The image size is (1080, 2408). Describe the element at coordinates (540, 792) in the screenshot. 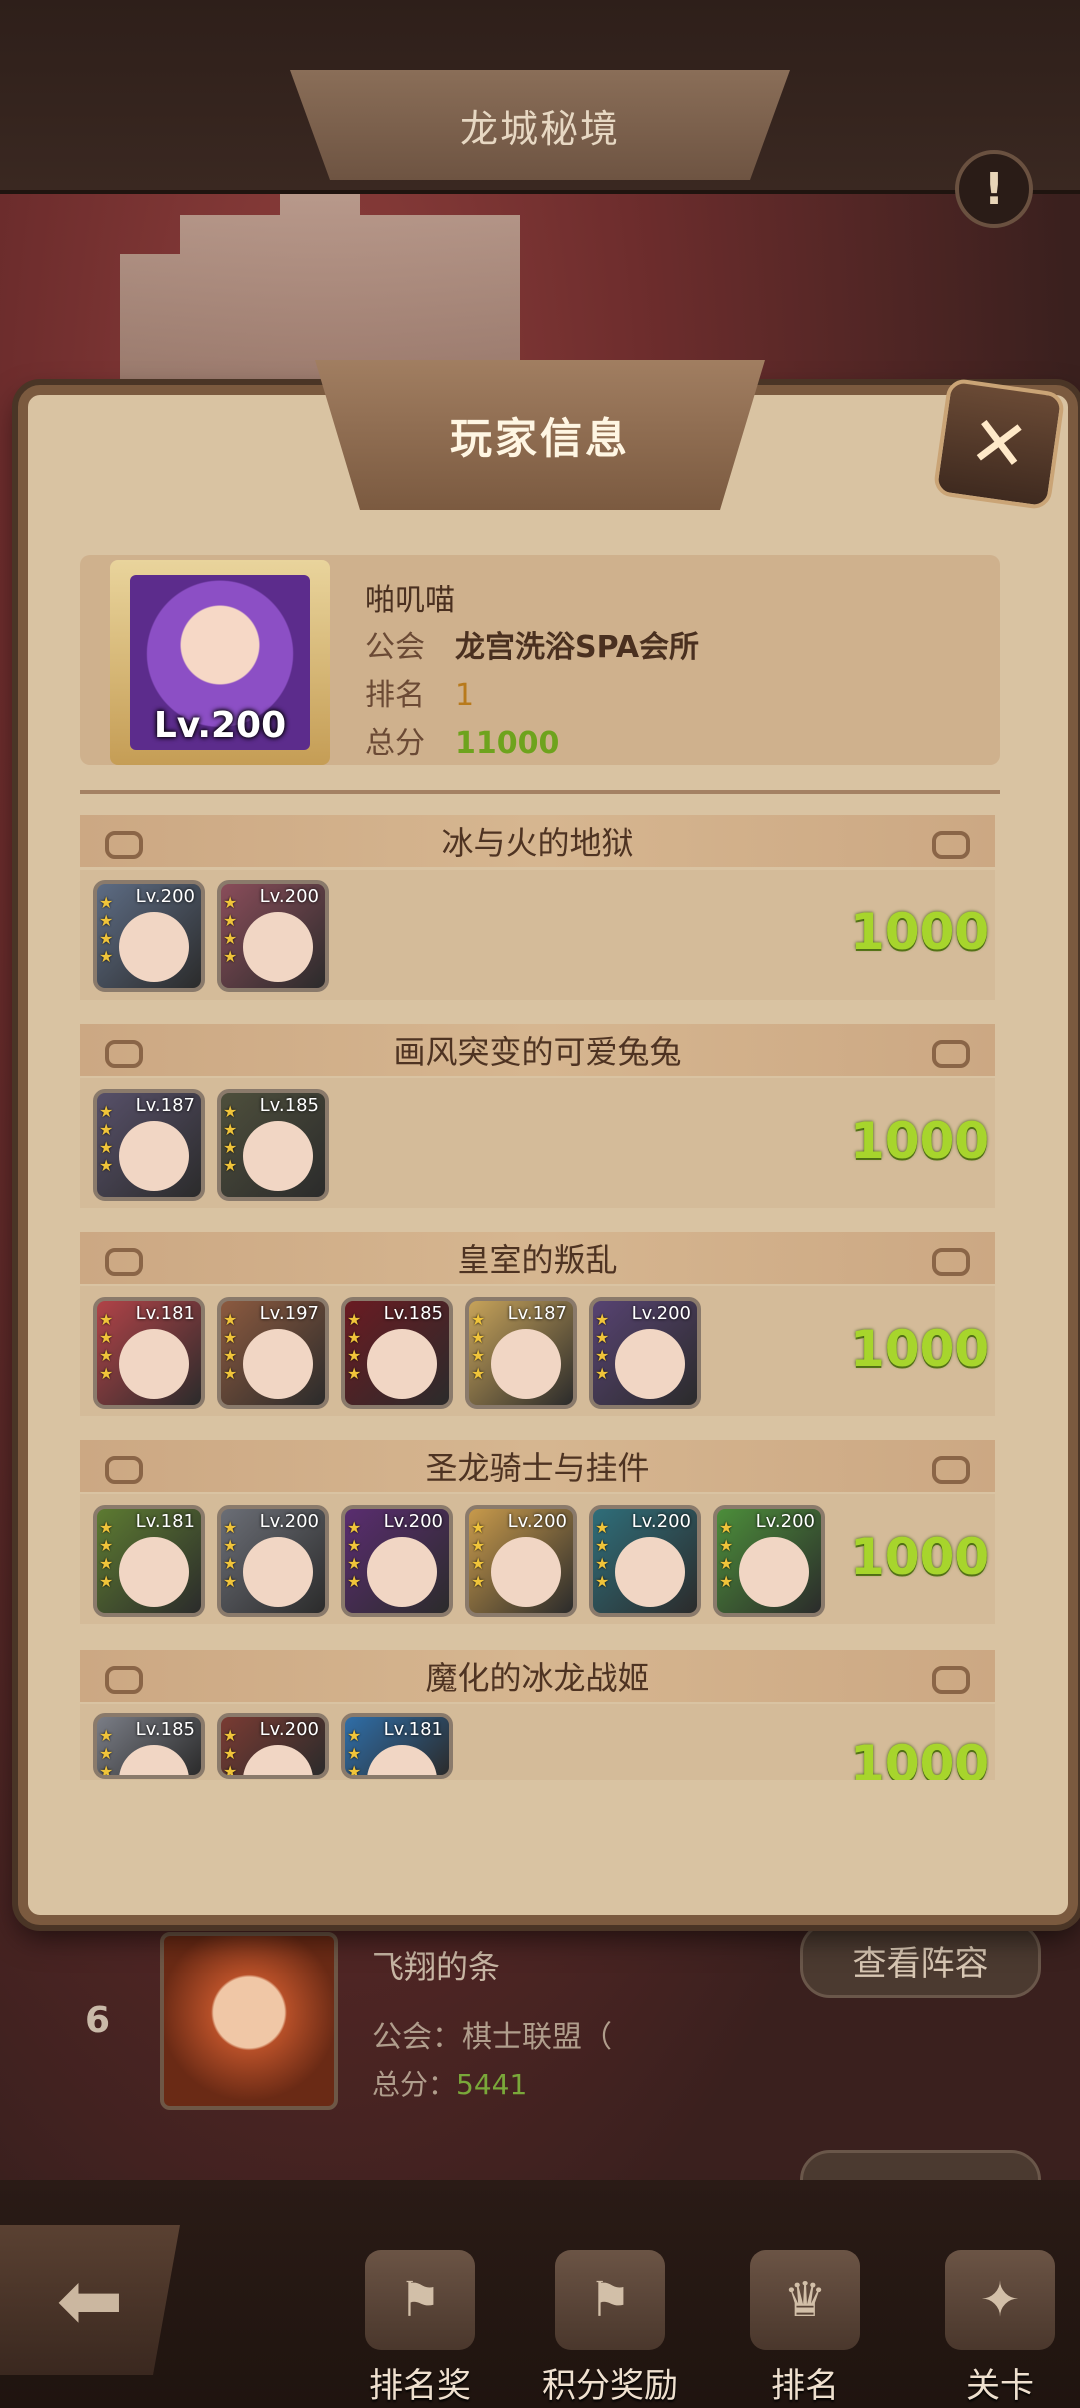

I see `divider` at that location.